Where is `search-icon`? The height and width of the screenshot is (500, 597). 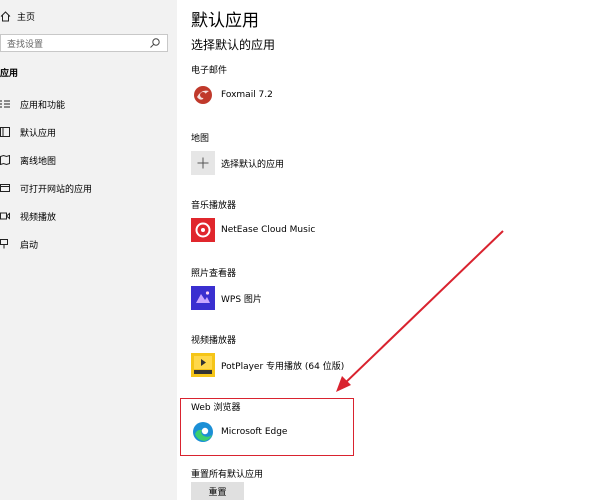
search-icon is located at coordinates (155, 43).